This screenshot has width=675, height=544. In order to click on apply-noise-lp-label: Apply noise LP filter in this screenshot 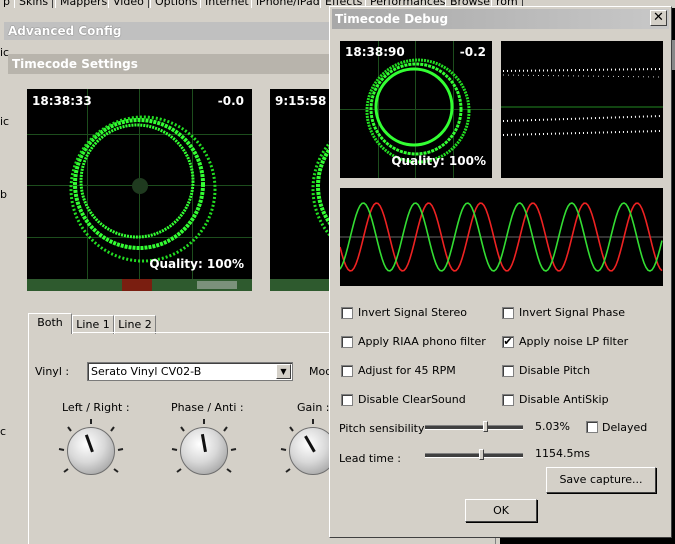, I will do `click(574, 341)`.